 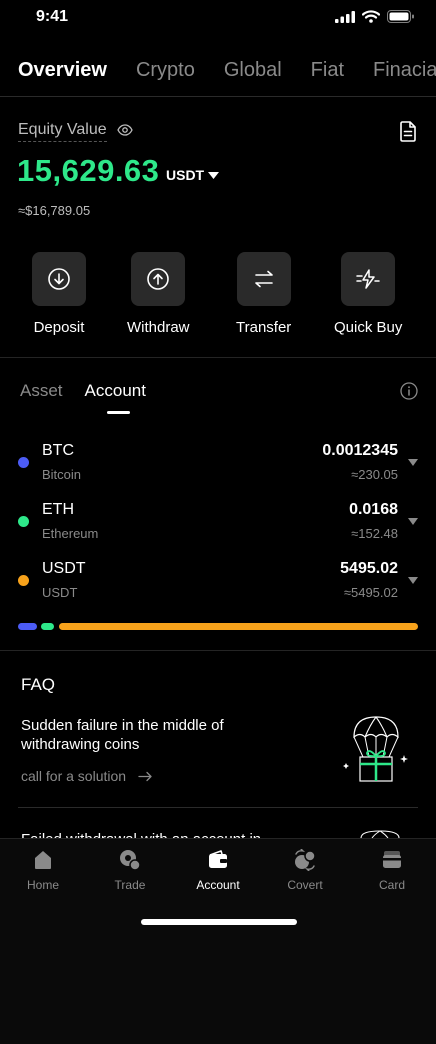 I want to click on nav-trade: Trade, so click(x=130, y=870).